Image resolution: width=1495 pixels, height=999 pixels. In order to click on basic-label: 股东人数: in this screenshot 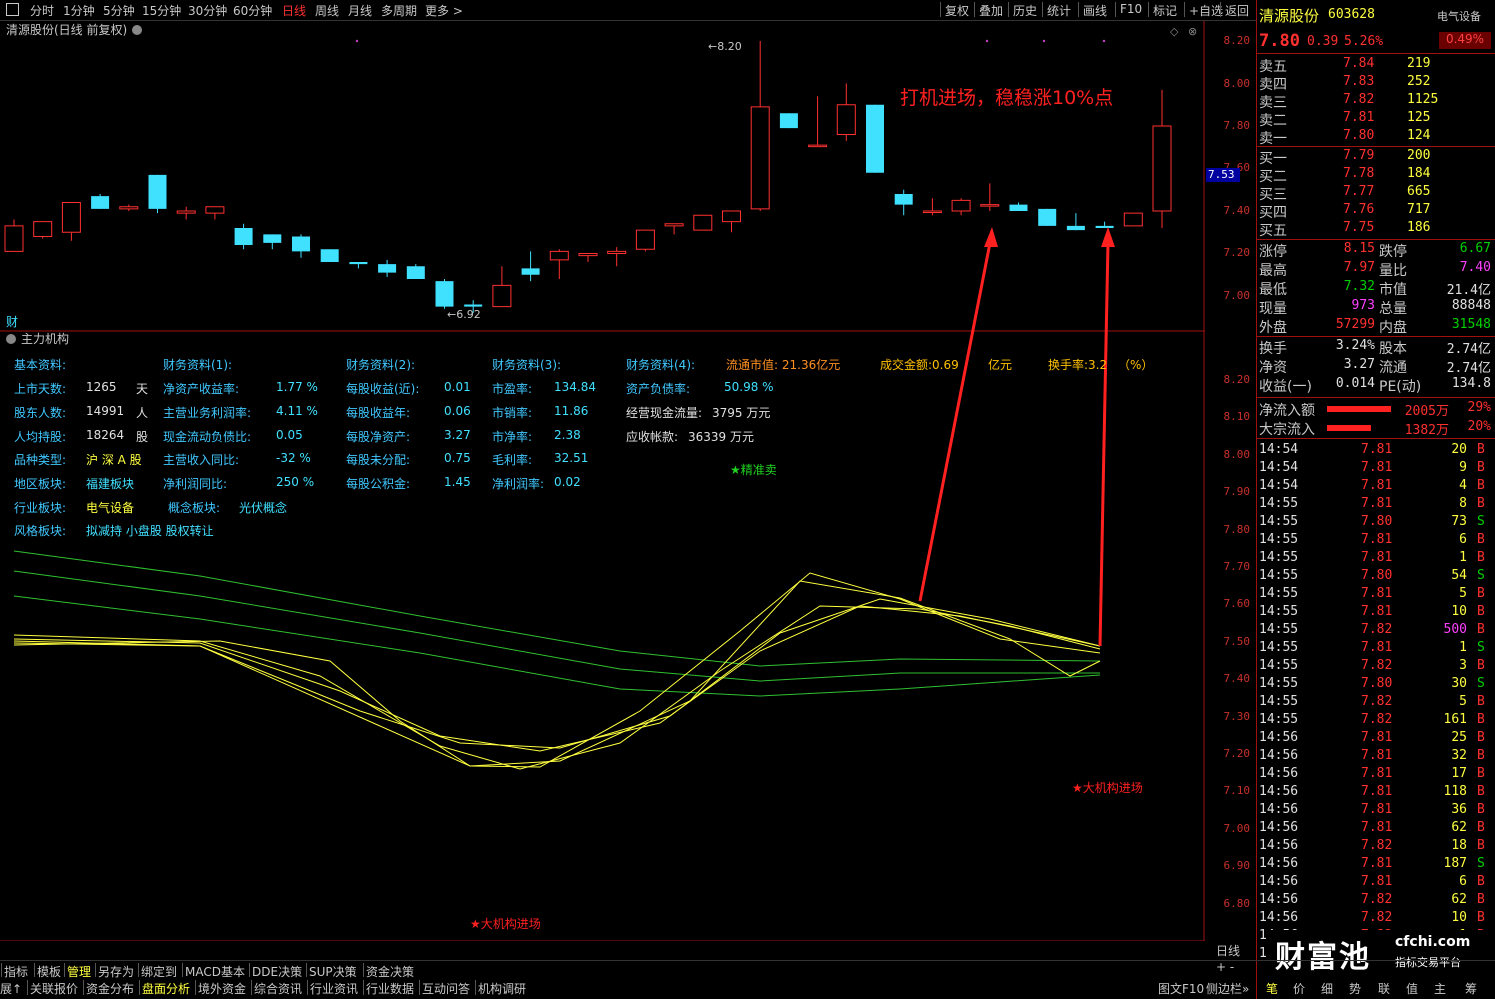, I will do `click(40, 413)`.